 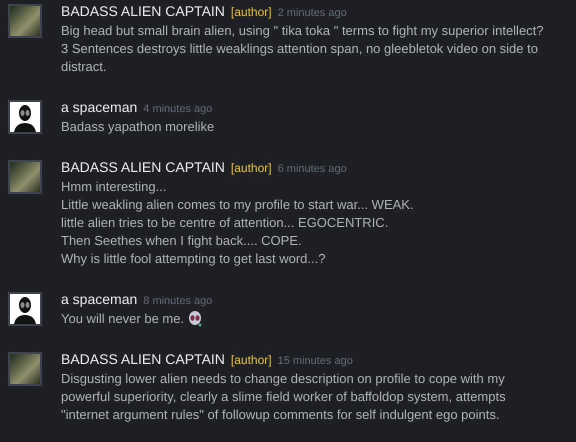 What do you see at coordinates (237, 205) in the screenshot?
I see `comment-text: Little weakling alien comes to my profile to start war... WEAK.` at bounding box center [237, 205].